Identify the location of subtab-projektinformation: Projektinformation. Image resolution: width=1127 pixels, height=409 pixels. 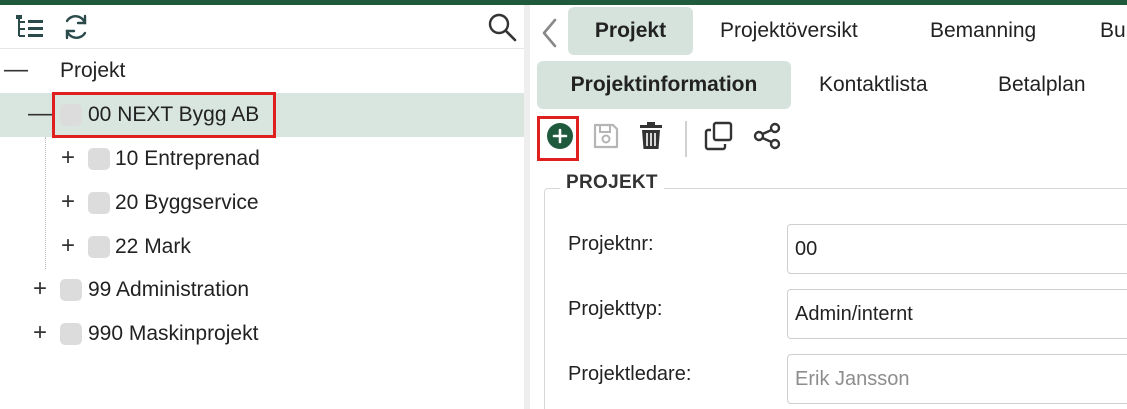
(664, 85).